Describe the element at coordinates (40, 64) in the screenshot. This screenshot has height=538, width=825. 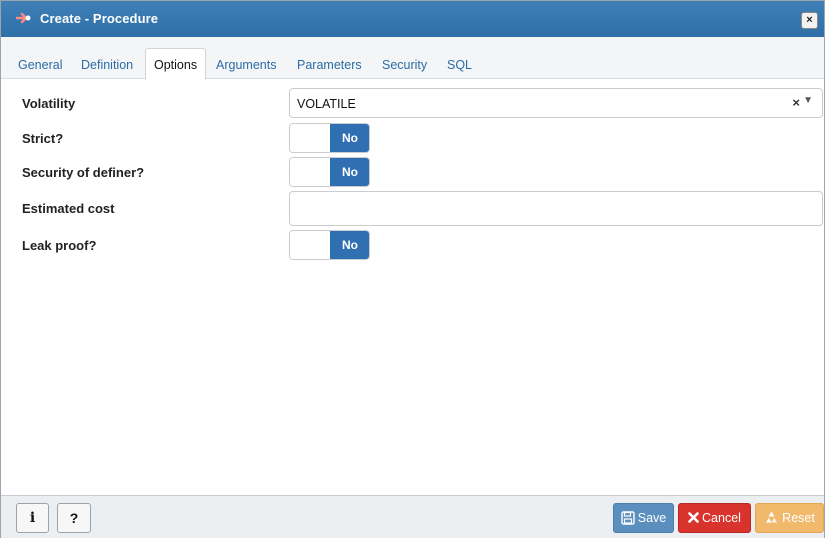
I see `tab-general: General` at that location.